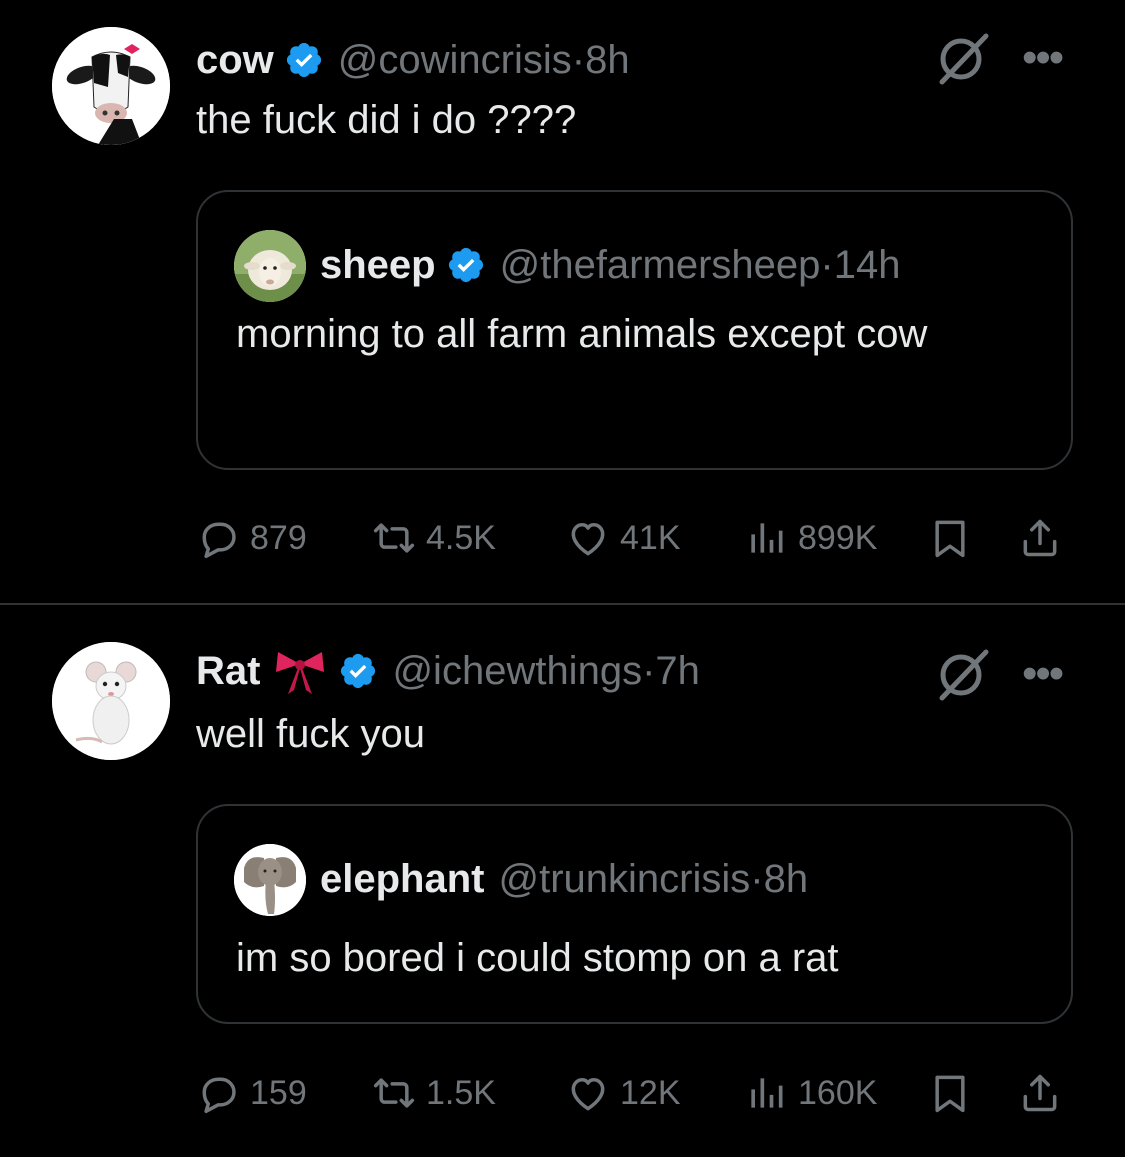  I want to click on like-button: 41K, so click(623, 538).